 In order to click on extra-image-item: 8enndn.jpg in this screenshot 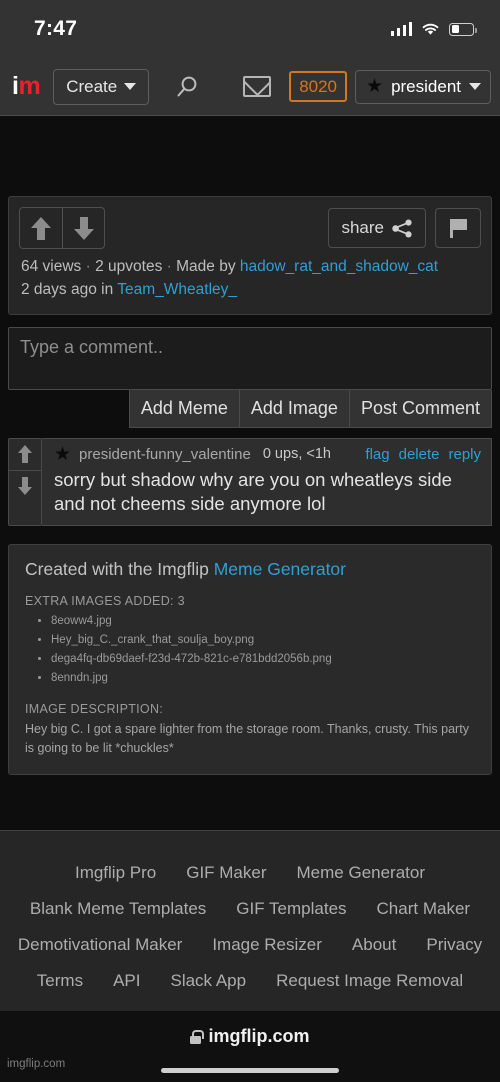, I will do `click(263, 678)`.